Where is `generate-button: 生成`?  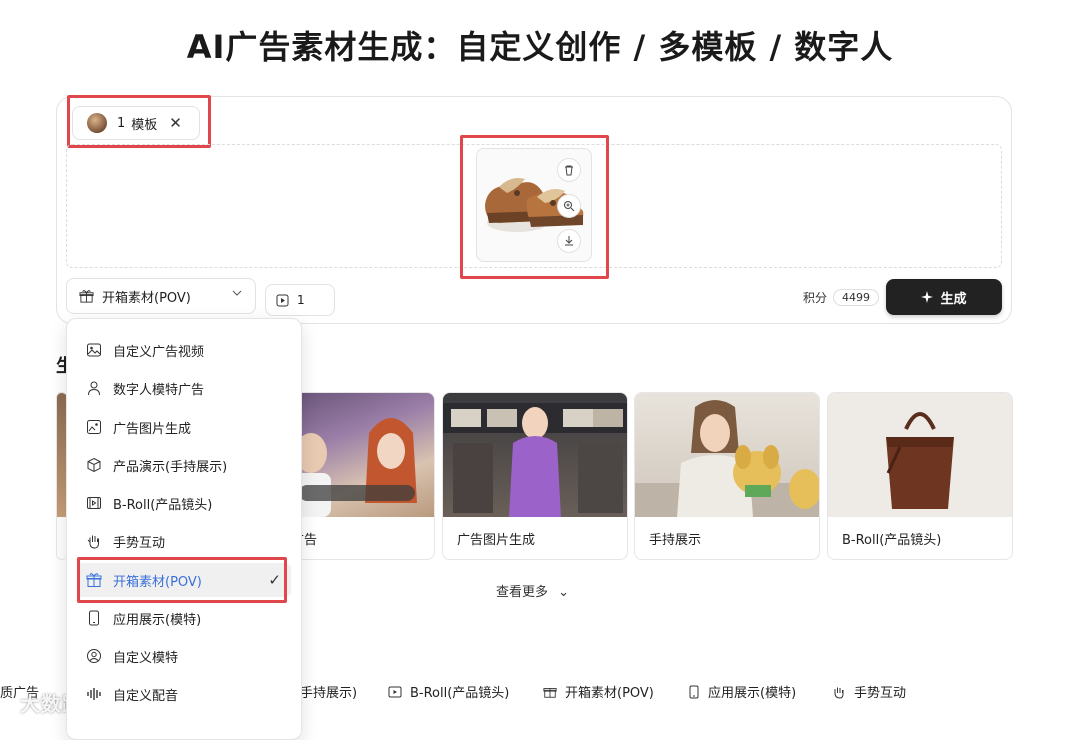 generate-button: 生成 is located at coordinates (944, 297).